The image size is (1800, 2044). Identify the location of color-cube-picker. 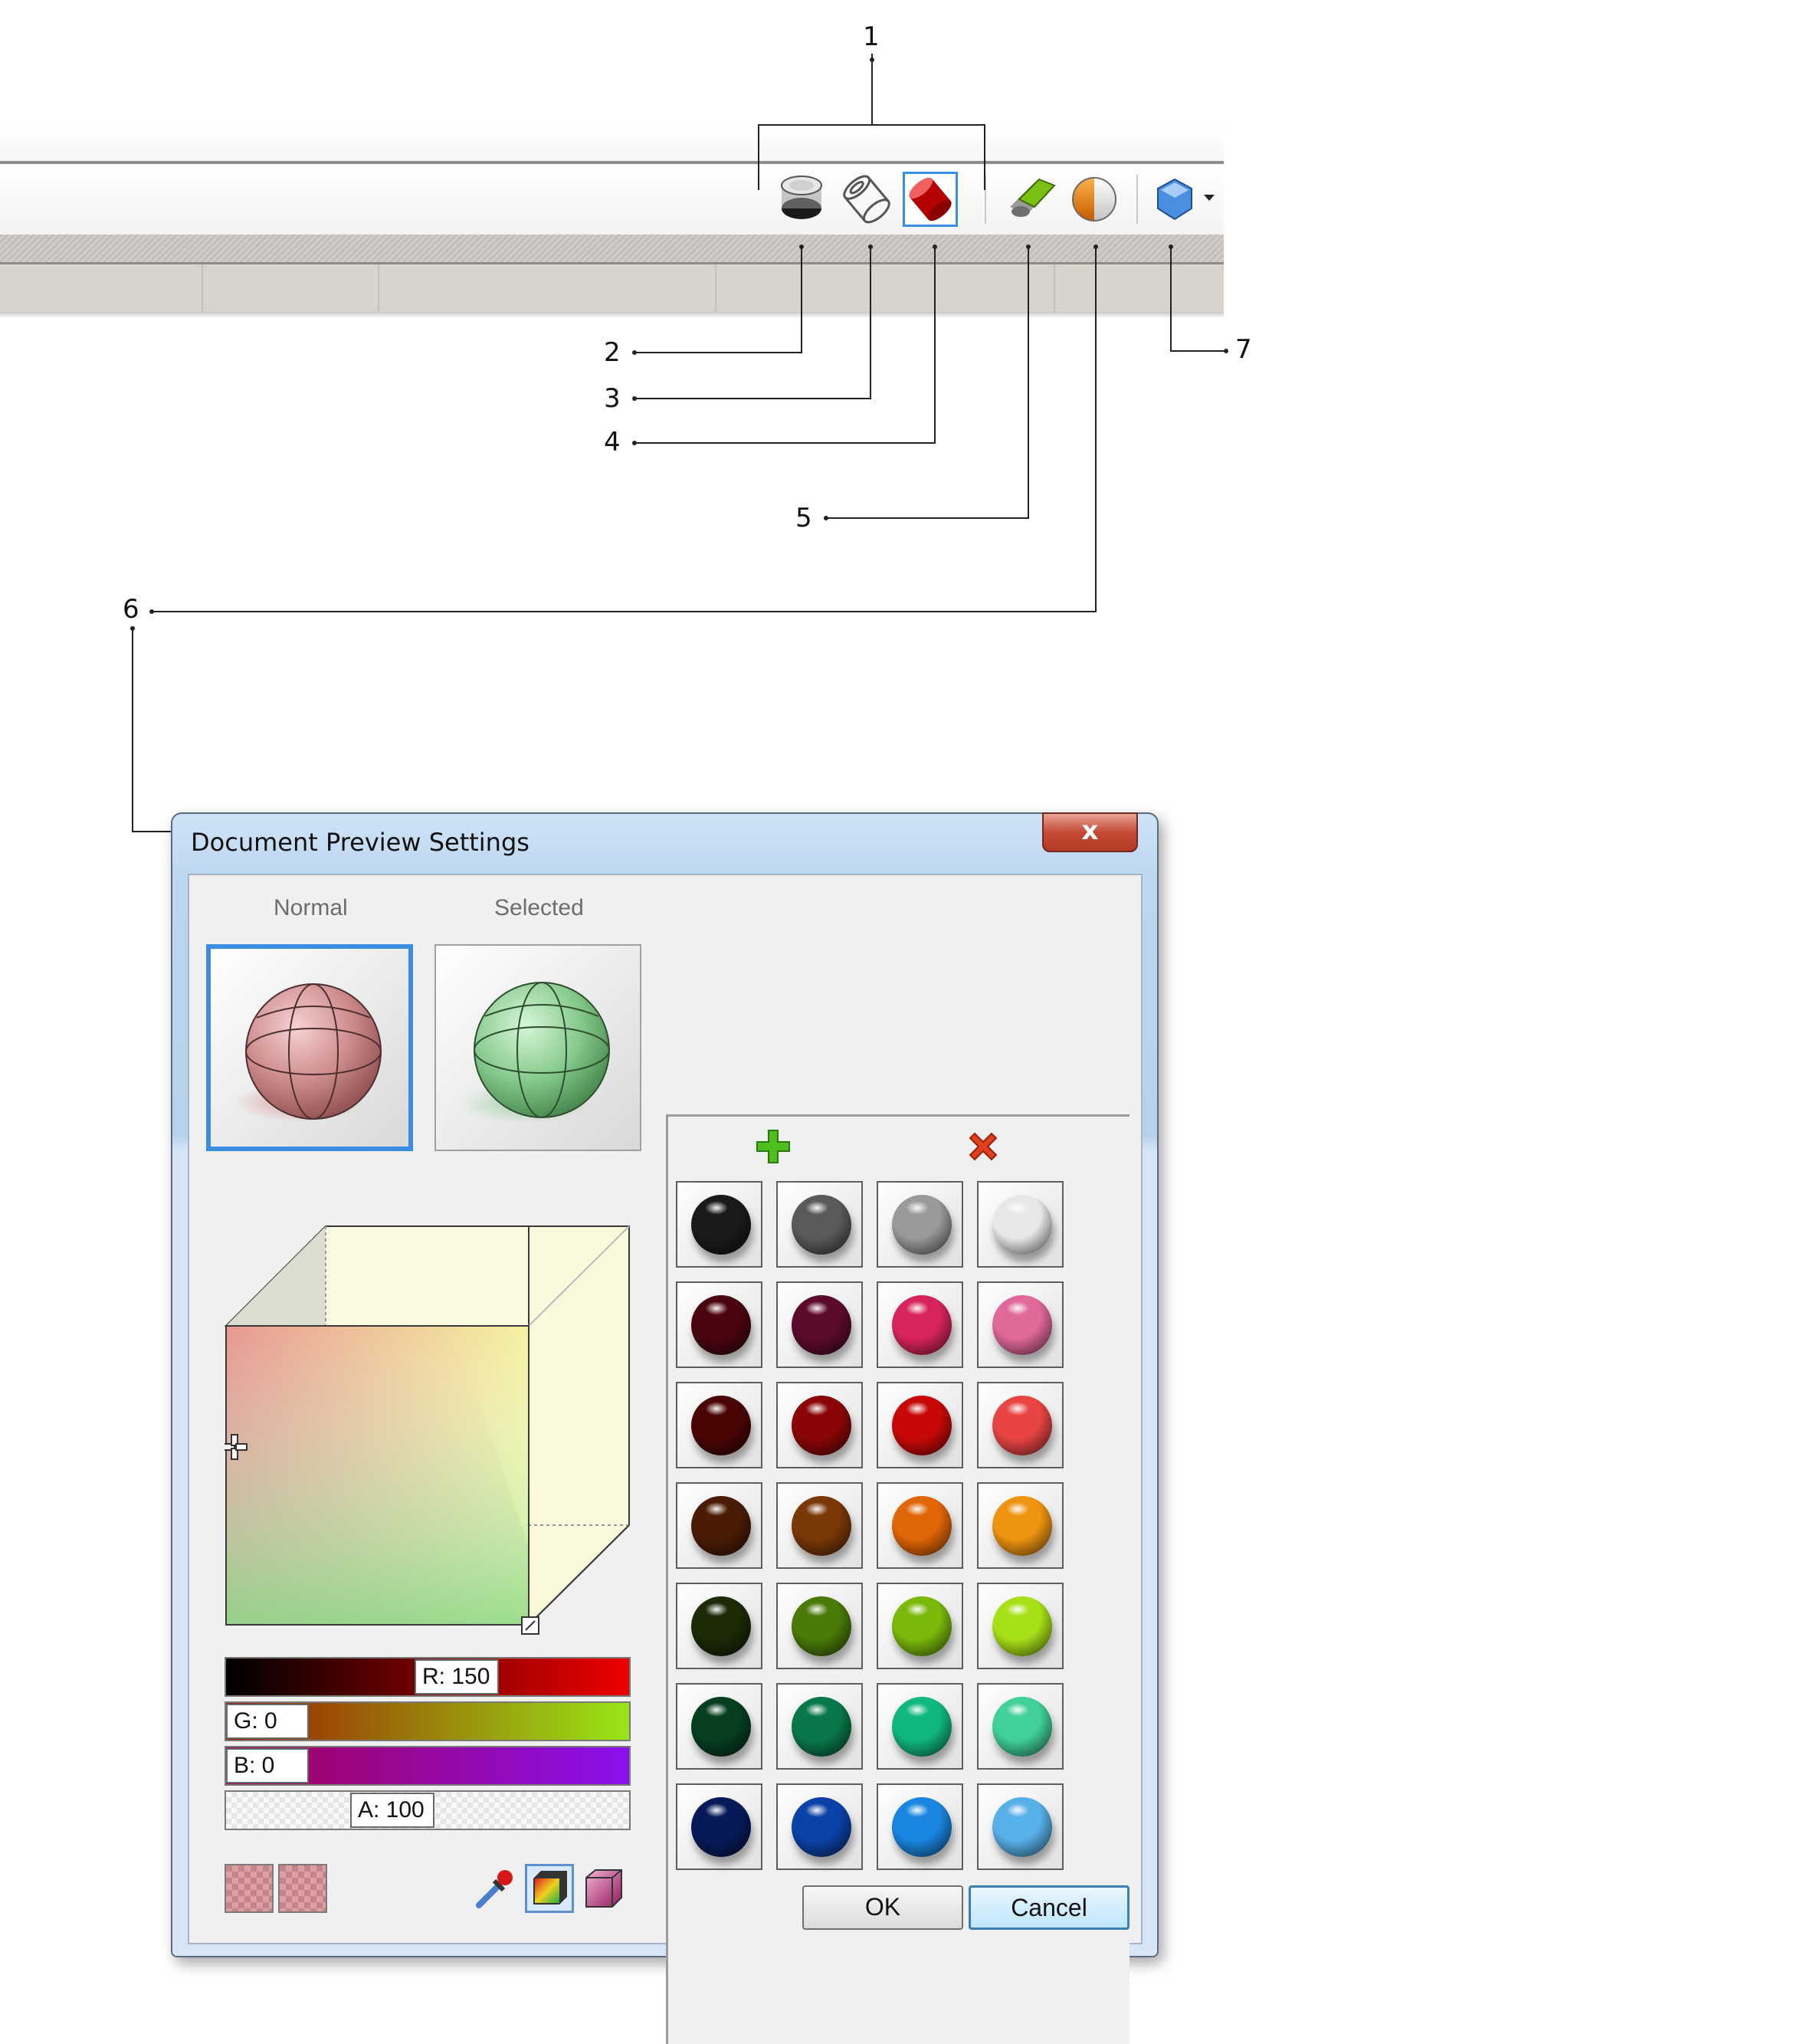
(428, 1434).